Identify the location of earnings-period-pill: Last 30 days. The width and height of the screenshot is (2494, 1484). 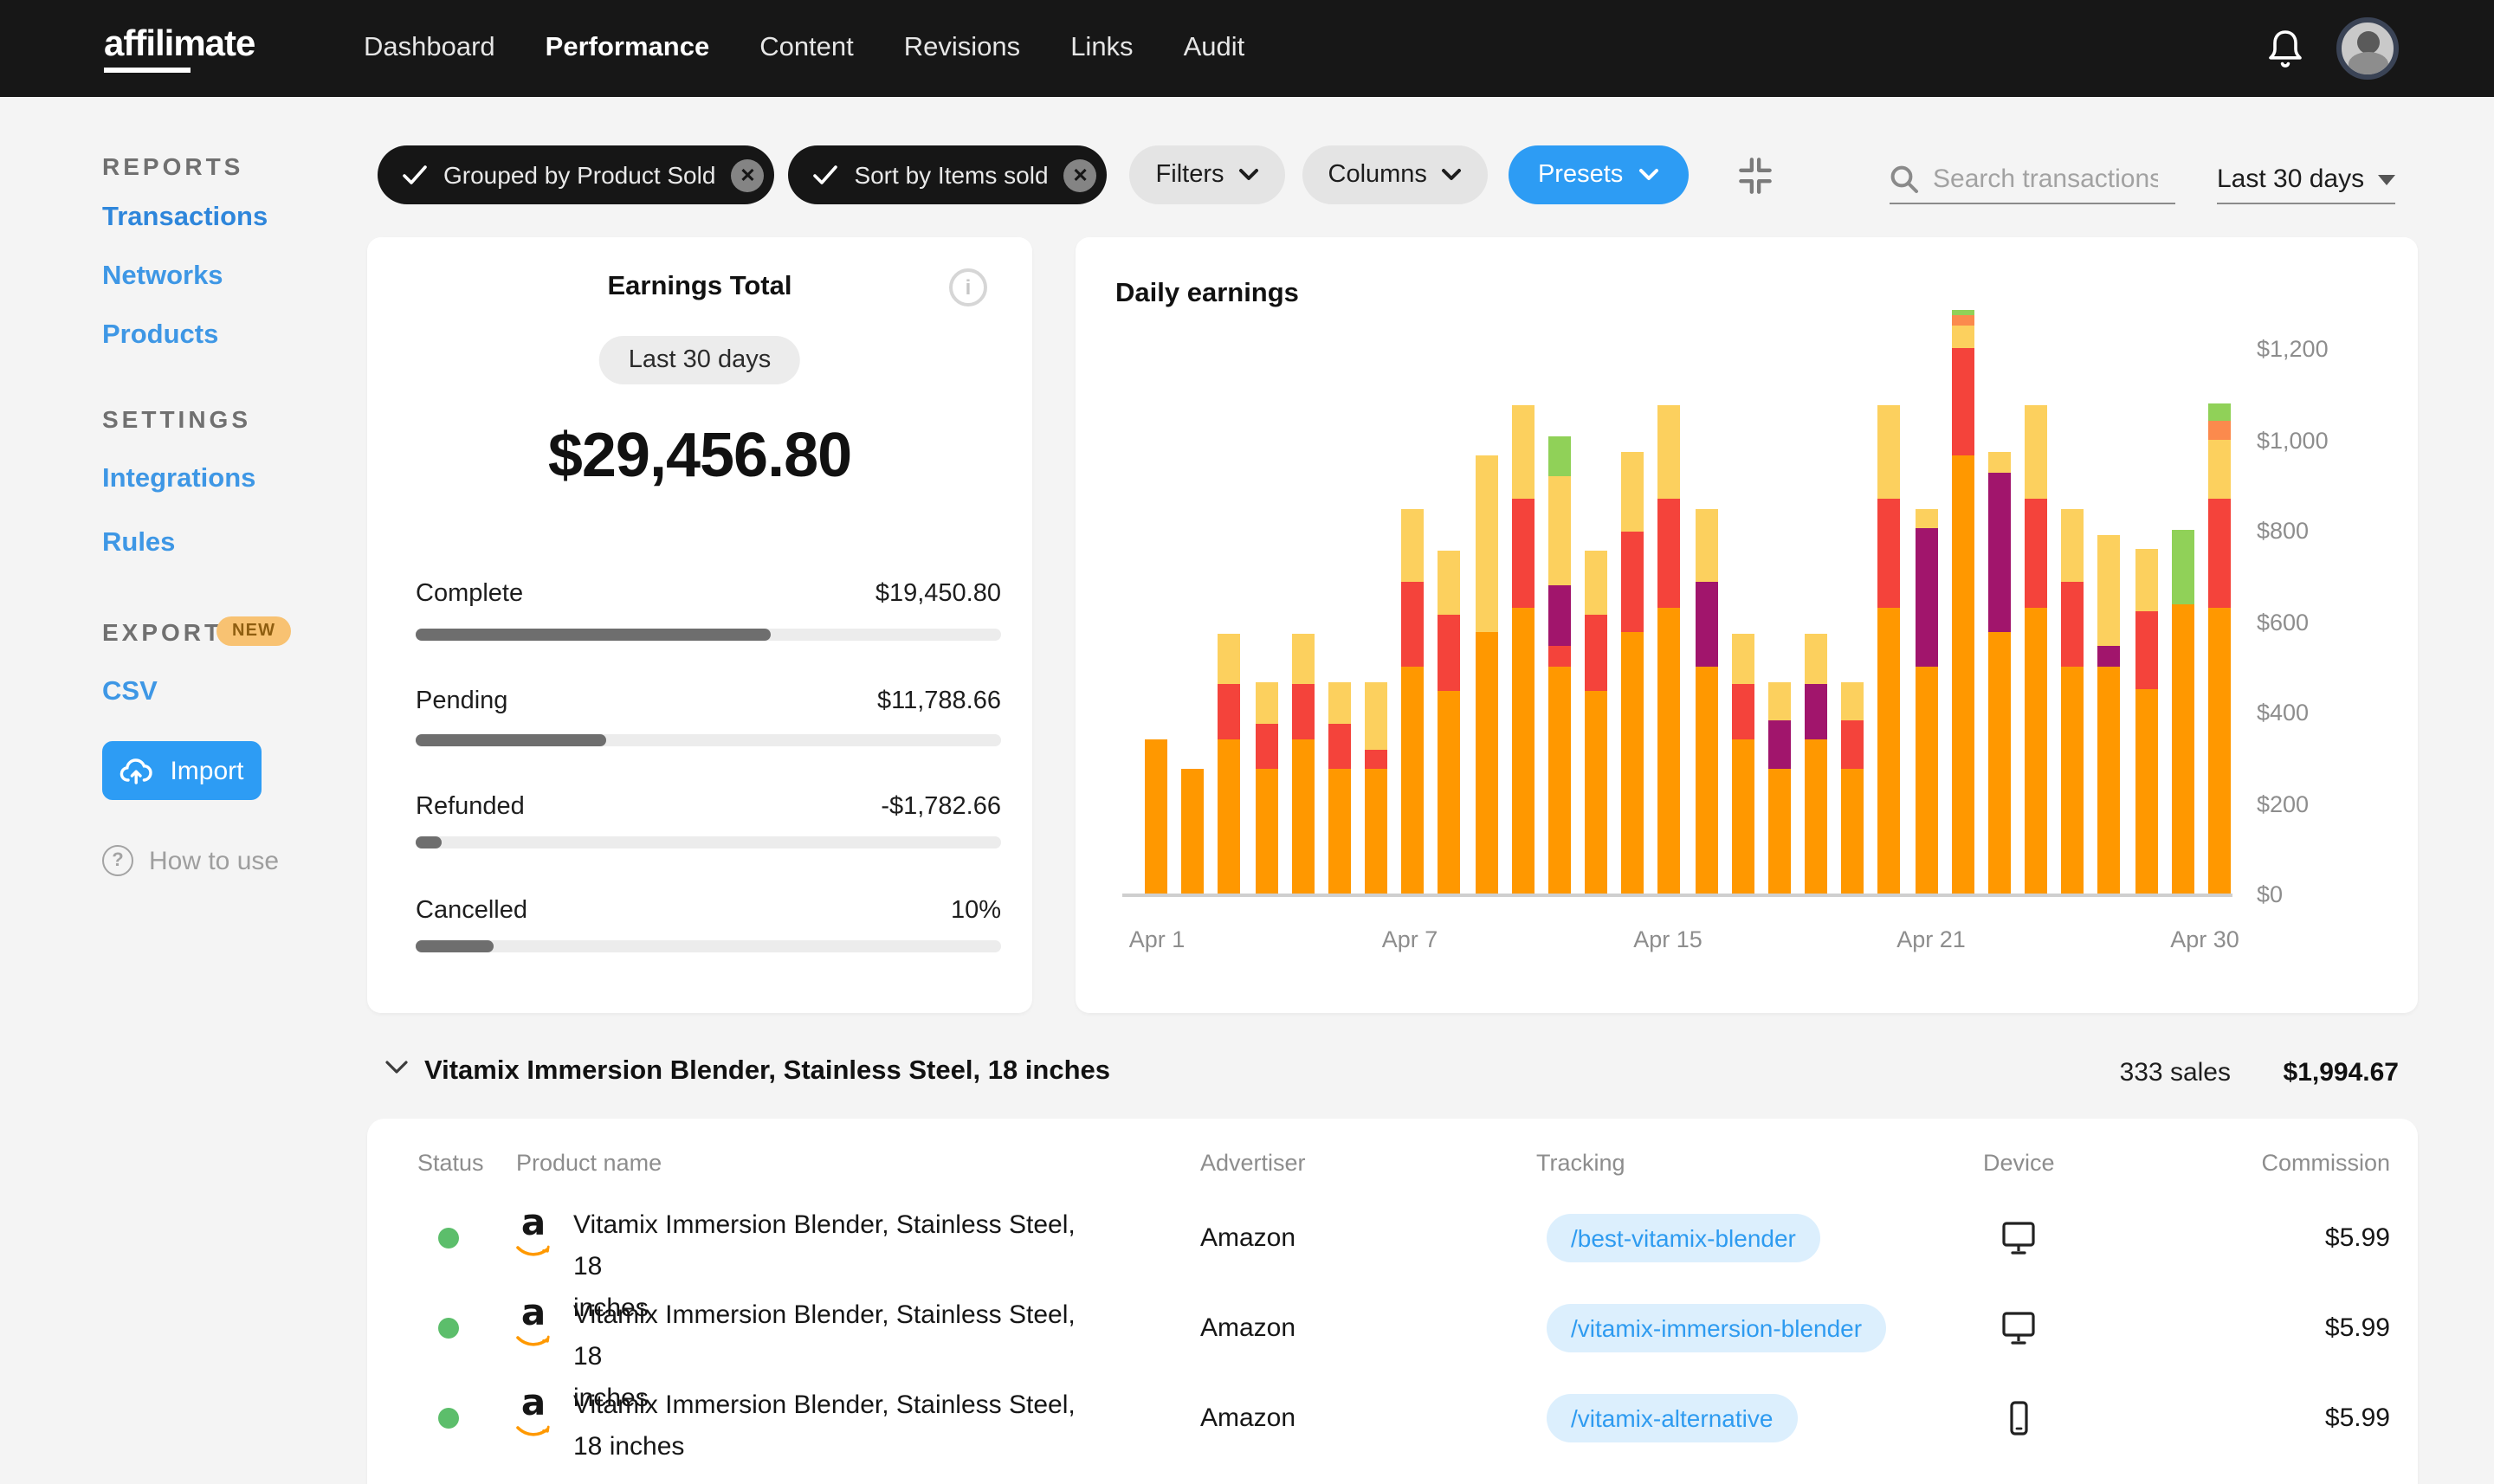
(699, 360).